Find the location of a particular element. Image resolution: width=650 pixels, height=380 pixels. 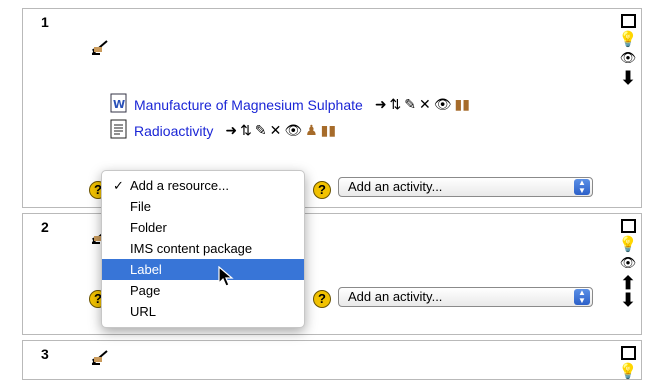

section-controls: 💡 is located at coordinates (628, 363).